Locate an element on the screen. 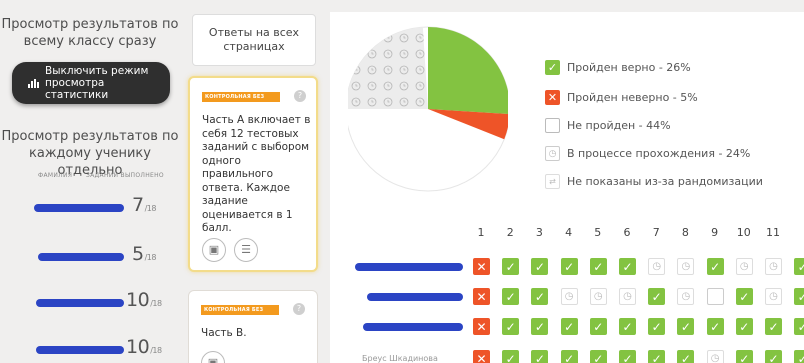 The image size is (804, 363). student-score: 5/18 is located at coordinates (144, 254).